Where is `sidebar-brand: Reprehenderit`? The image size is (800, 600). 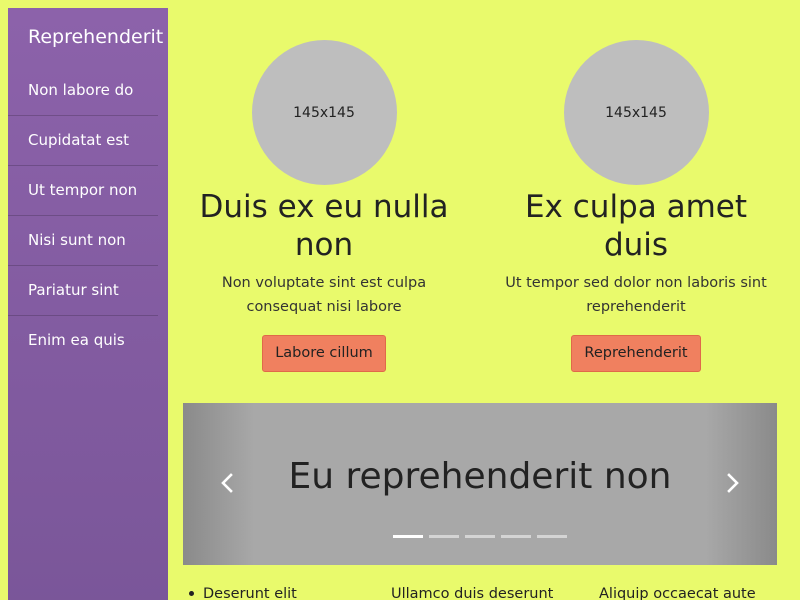
sidebar-brand: Reprehenderit is located at coordinates (88, 37).